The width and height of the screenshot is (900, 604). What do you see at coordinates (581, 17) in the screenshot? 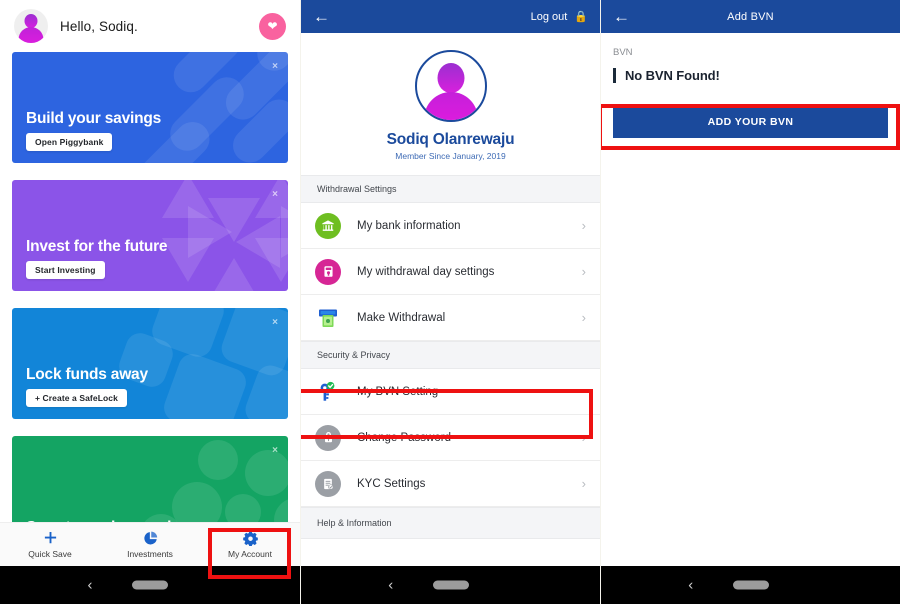
I see `lock-icon: 🔒` at bounding box center [581, 17].